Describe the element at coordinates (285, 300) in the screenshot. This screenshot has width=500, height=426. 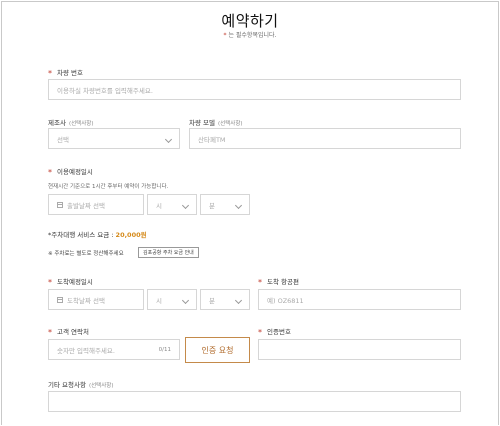
I see `arrival-flight-placeholder: 예) OZ6811` at that location.